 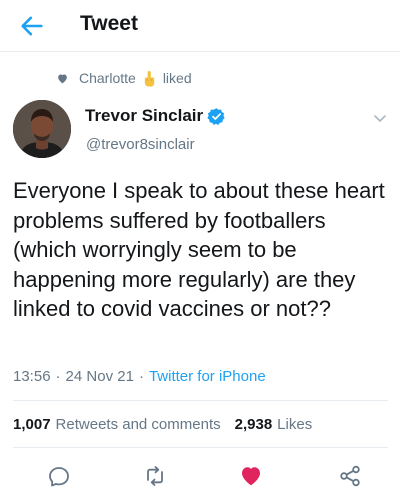 I want to click on raised-middle-finger-emoji, so click(x=149, y=78).